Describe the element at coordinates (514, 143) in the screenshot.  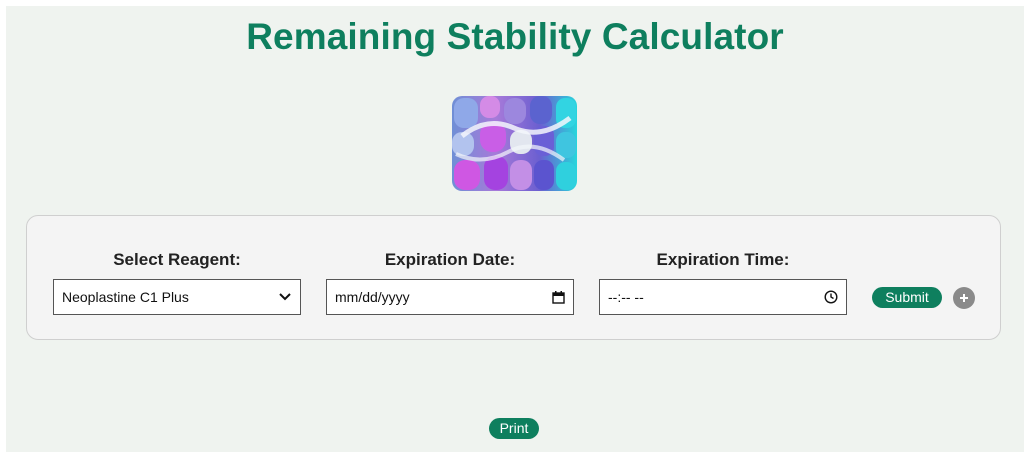
I see `app-logo` at that location.